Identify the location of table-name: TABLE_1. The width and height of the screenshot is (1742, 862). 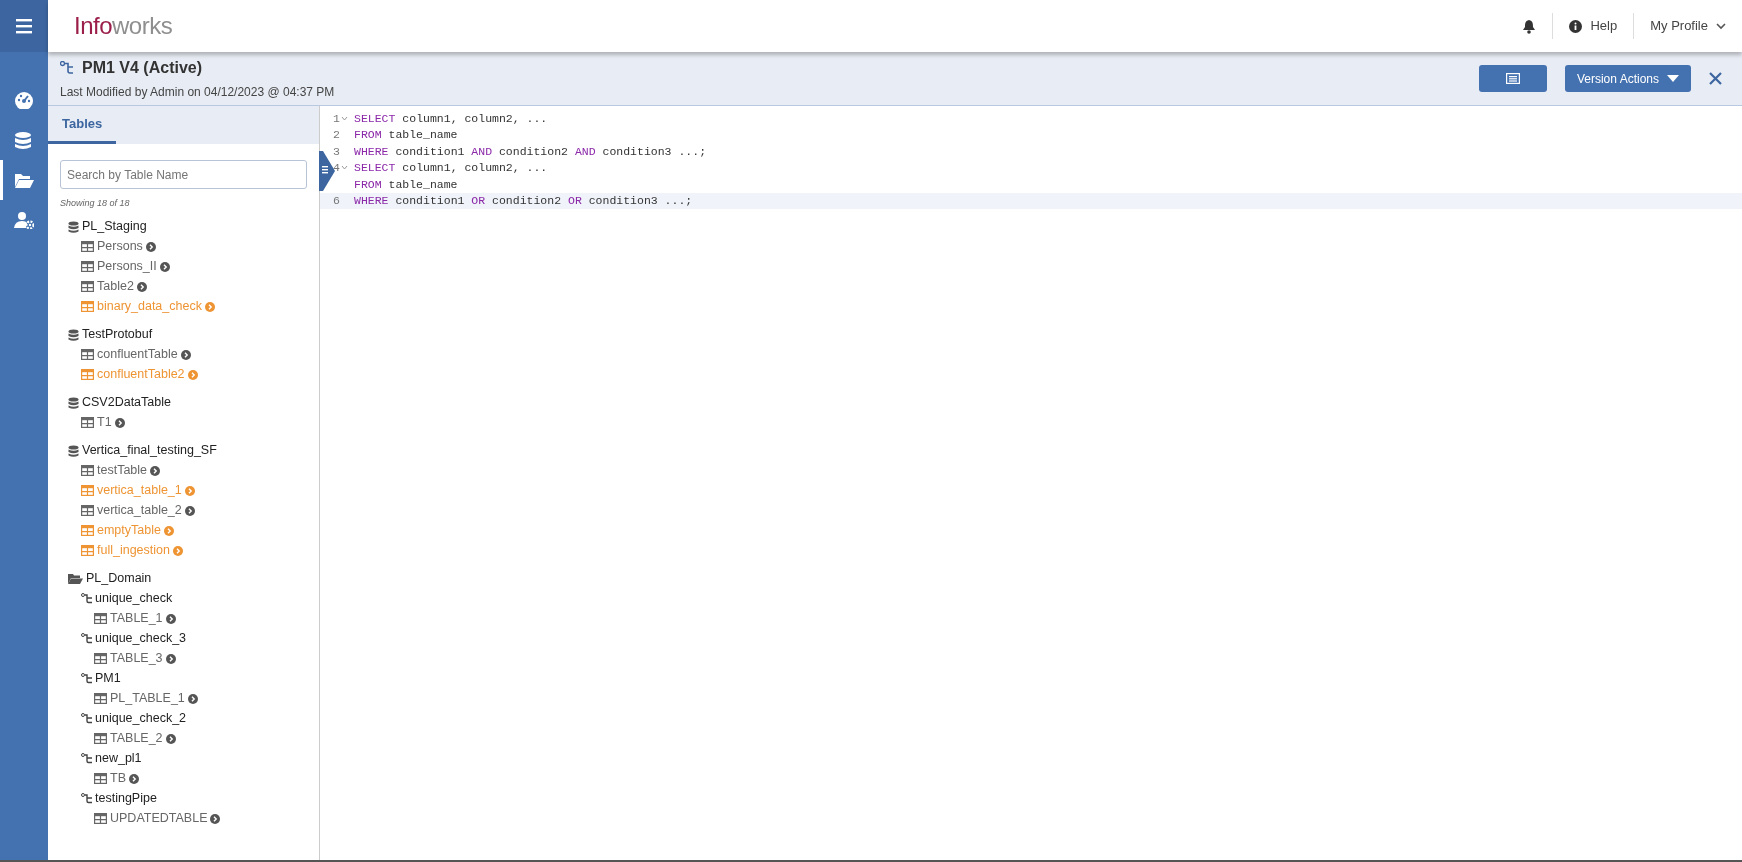
(136, 618).